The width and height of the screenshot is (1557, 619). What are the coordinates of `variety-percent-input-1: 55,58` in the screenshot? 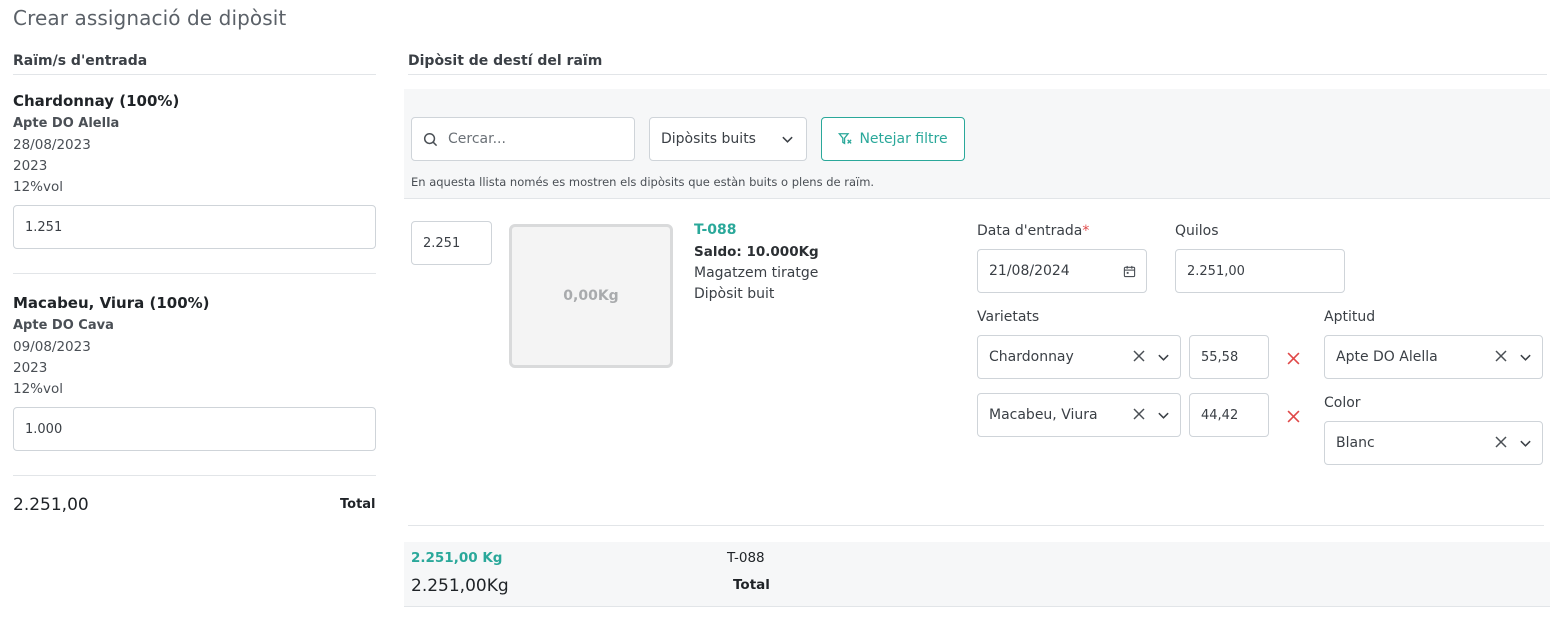 It's located at (1229, 357).